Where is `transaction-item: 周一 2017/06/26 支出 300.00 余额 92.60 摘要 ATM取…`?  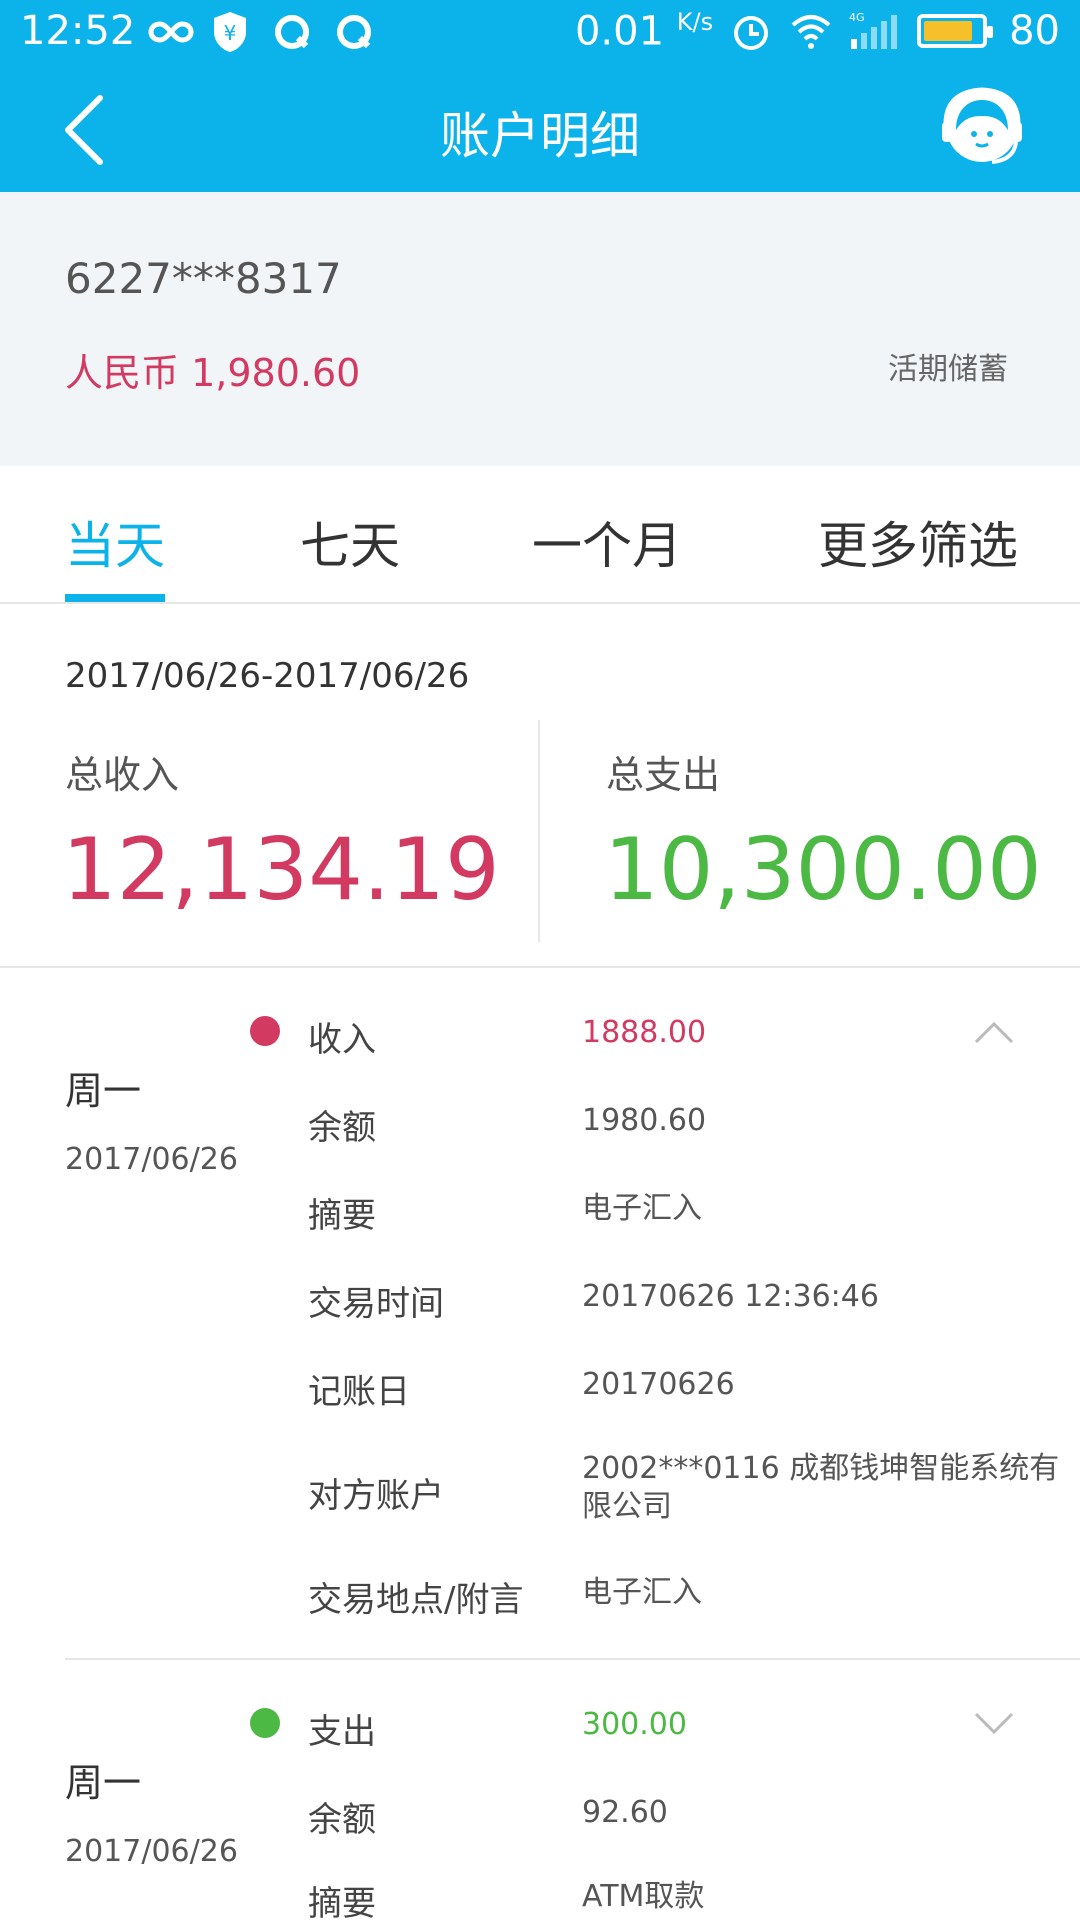
transaction-item: 周一 2017/06/26 支出 300.00 余额 92.60 摘要 ATM取… is located at coordinates (540, 1792).